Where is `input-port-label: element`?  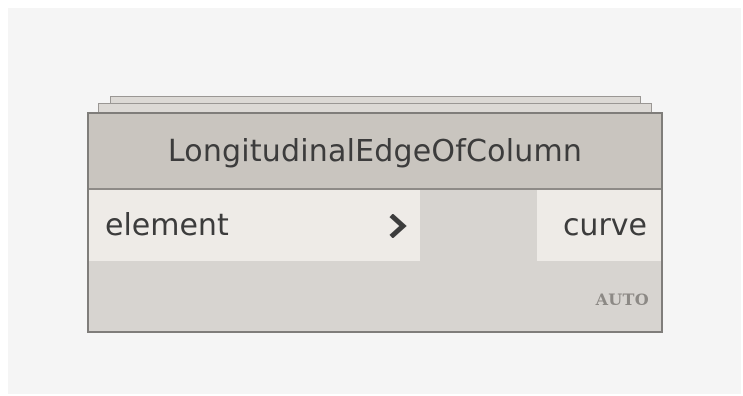
input-port-label: element is located at coordinates (167, 225).